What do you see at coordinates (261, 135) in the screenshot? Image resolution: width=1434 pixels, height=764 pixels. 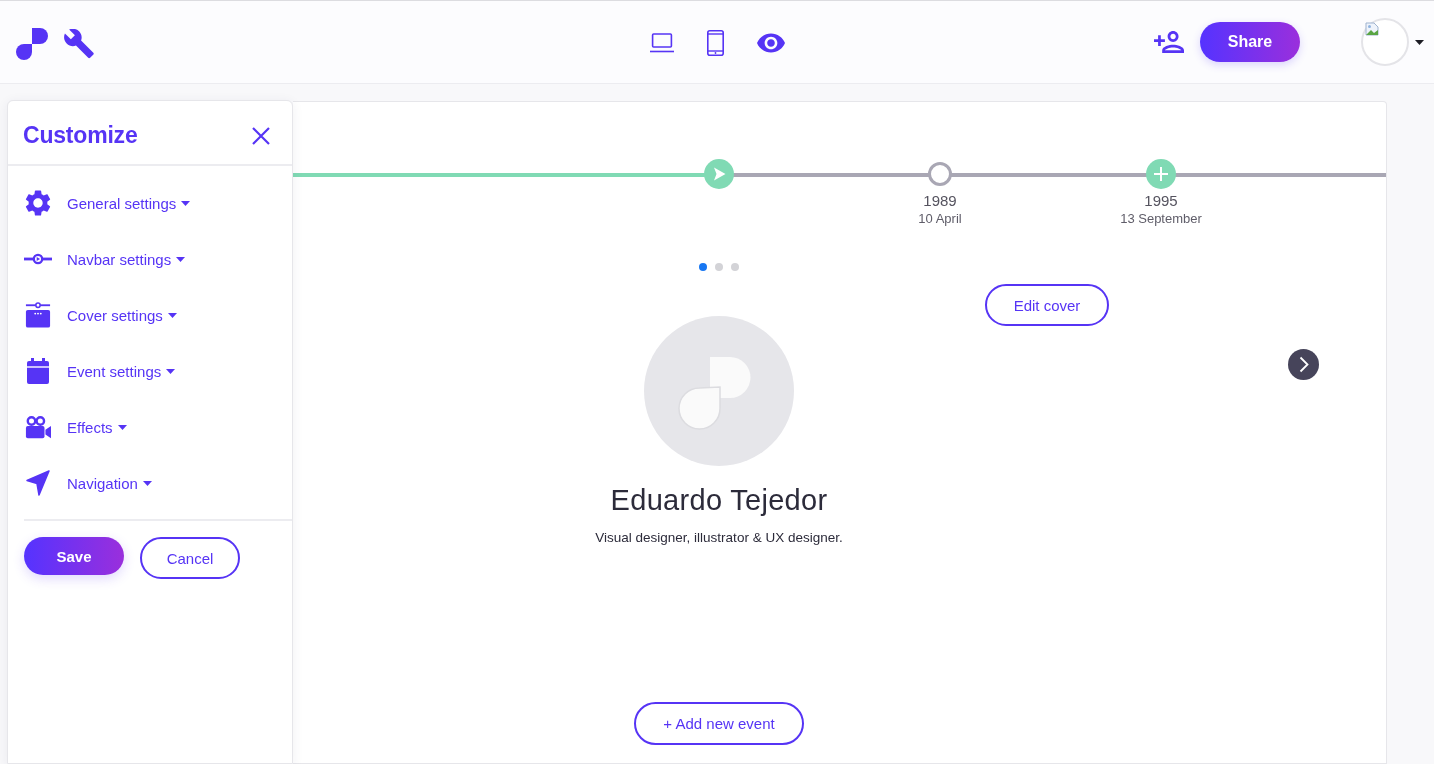 I see `close-icon` at bounding box center [261, 135].